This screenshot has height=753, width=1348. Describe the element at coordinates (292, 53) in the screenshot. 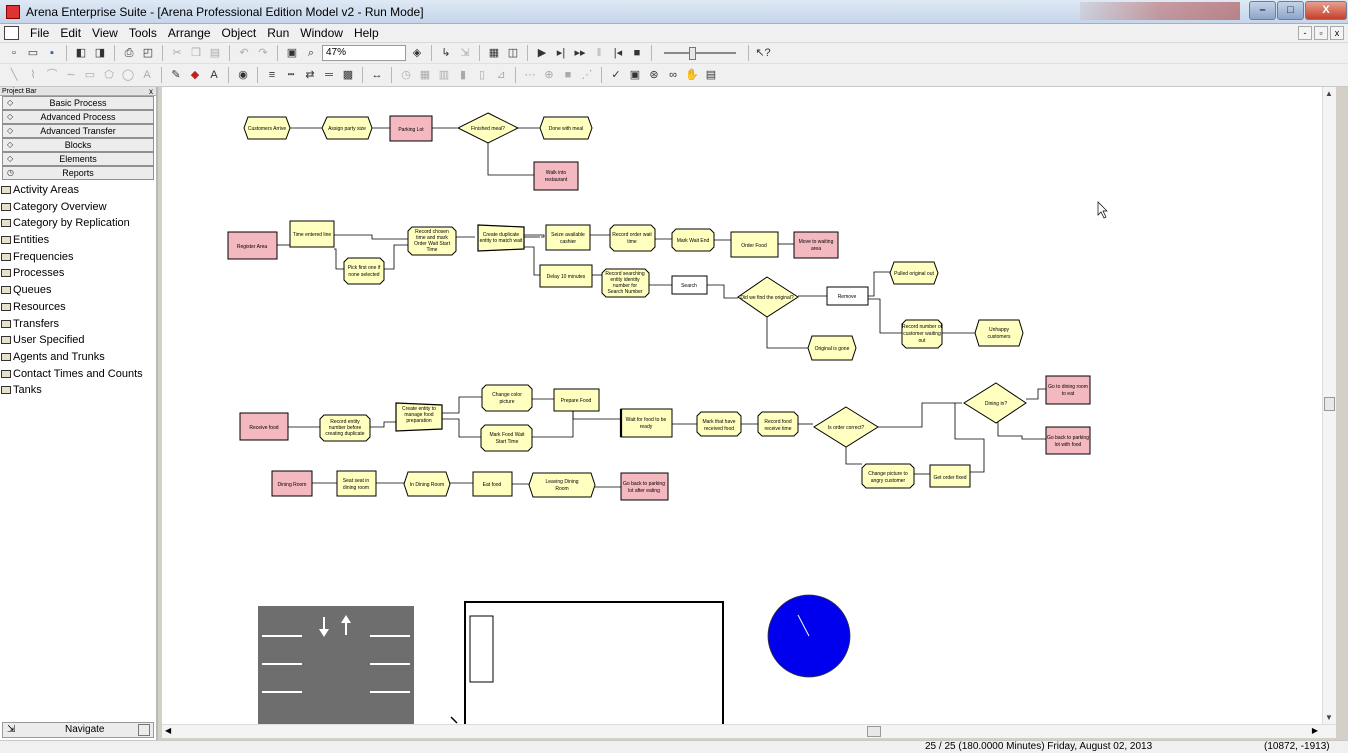

I see `view-region-icon: ▣` at that location.